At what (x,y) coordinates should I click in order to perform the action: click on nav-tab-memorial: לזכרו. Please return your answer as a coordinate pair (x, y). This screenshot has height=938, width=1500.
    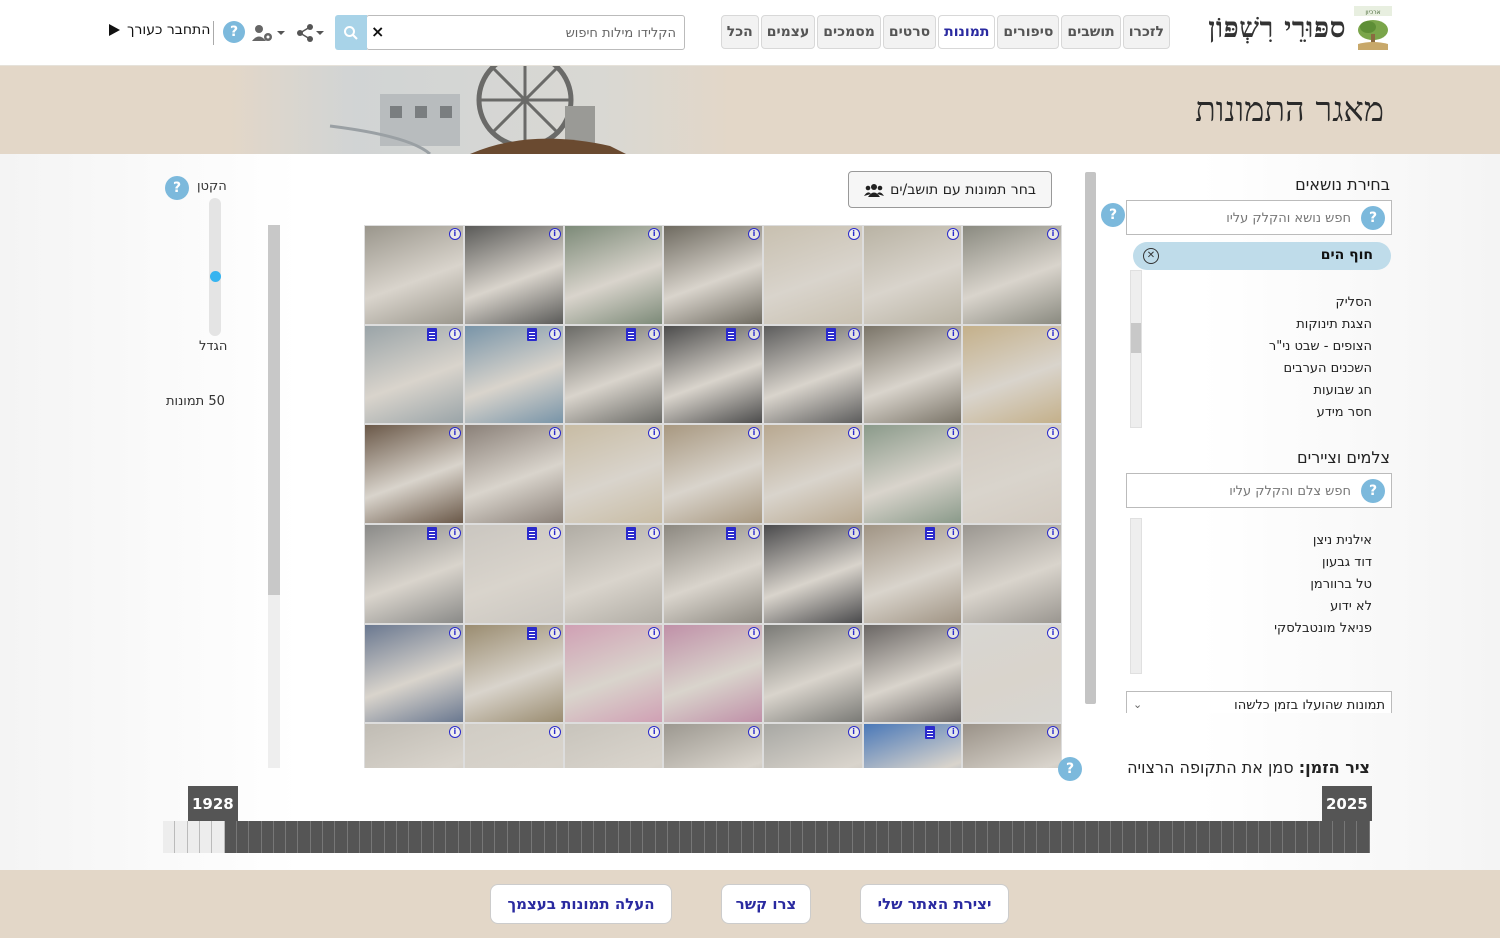
    Looking at the image, I should click on (1146, 32).